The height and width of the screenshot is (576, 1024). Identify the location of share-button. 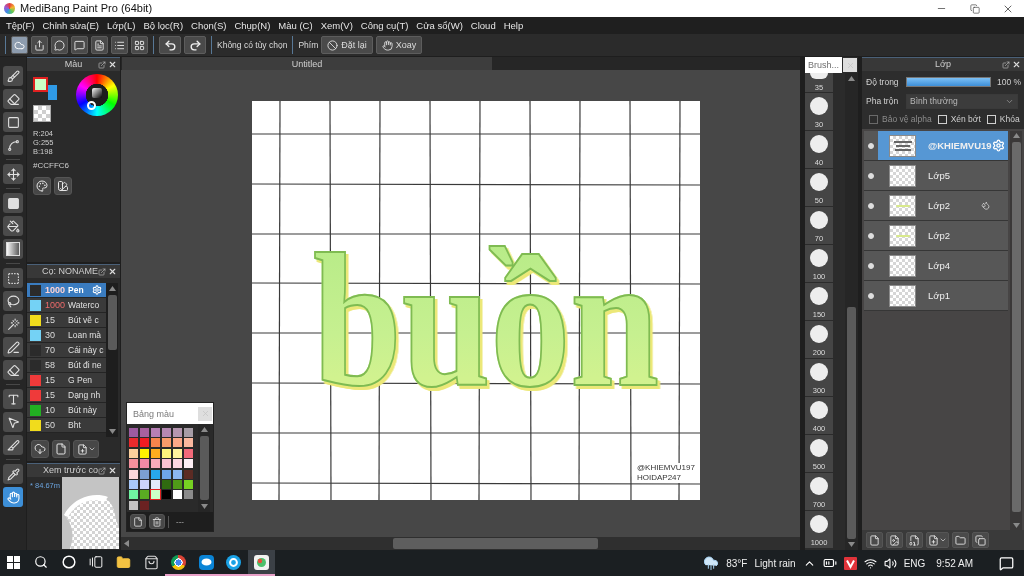
(39, 45).